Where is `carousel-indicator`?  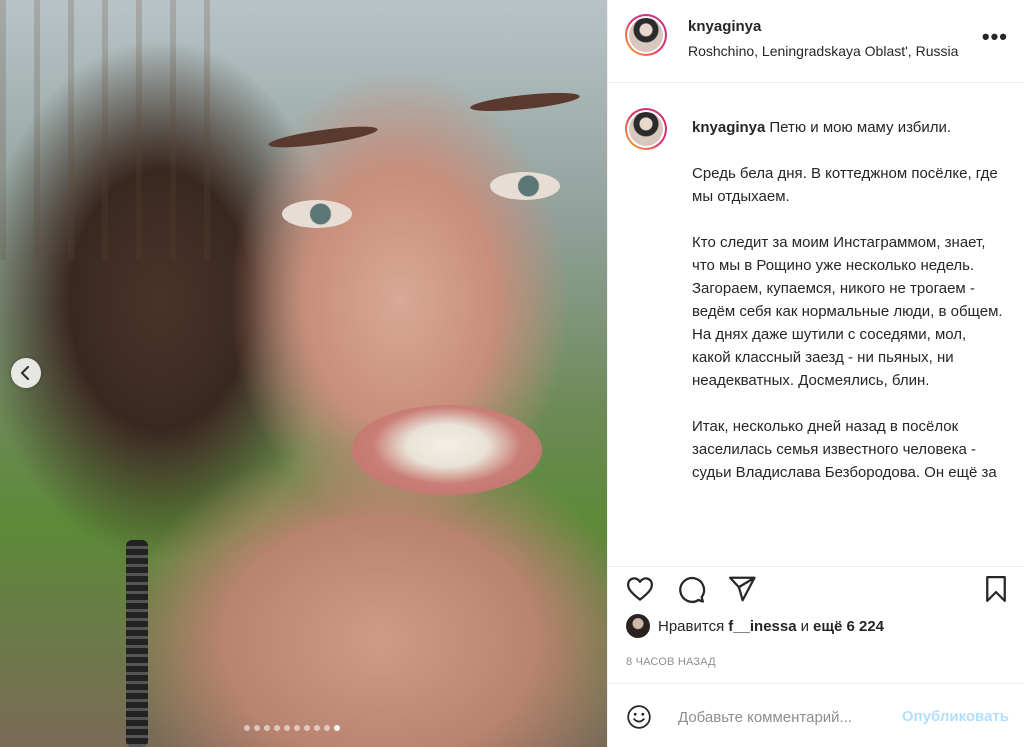 carousel-indicator is located at coordinates (292, 728).